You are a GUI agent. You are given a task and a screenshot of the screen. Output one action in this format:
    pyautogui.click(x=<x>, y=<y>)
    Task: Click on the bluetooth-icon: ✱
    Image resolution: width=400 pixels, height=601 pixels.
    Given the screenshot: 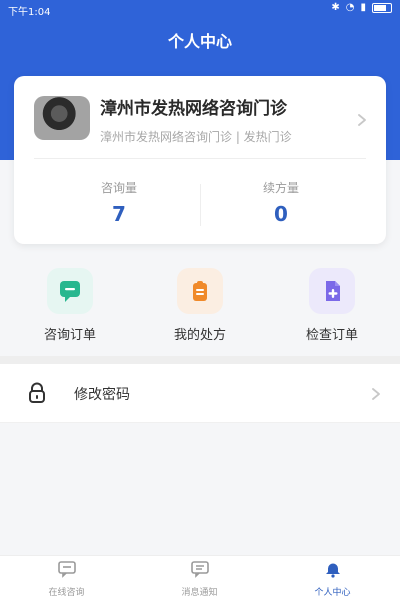 What is the action you would take?
    pyautogui.click(x=335, y=7)
    